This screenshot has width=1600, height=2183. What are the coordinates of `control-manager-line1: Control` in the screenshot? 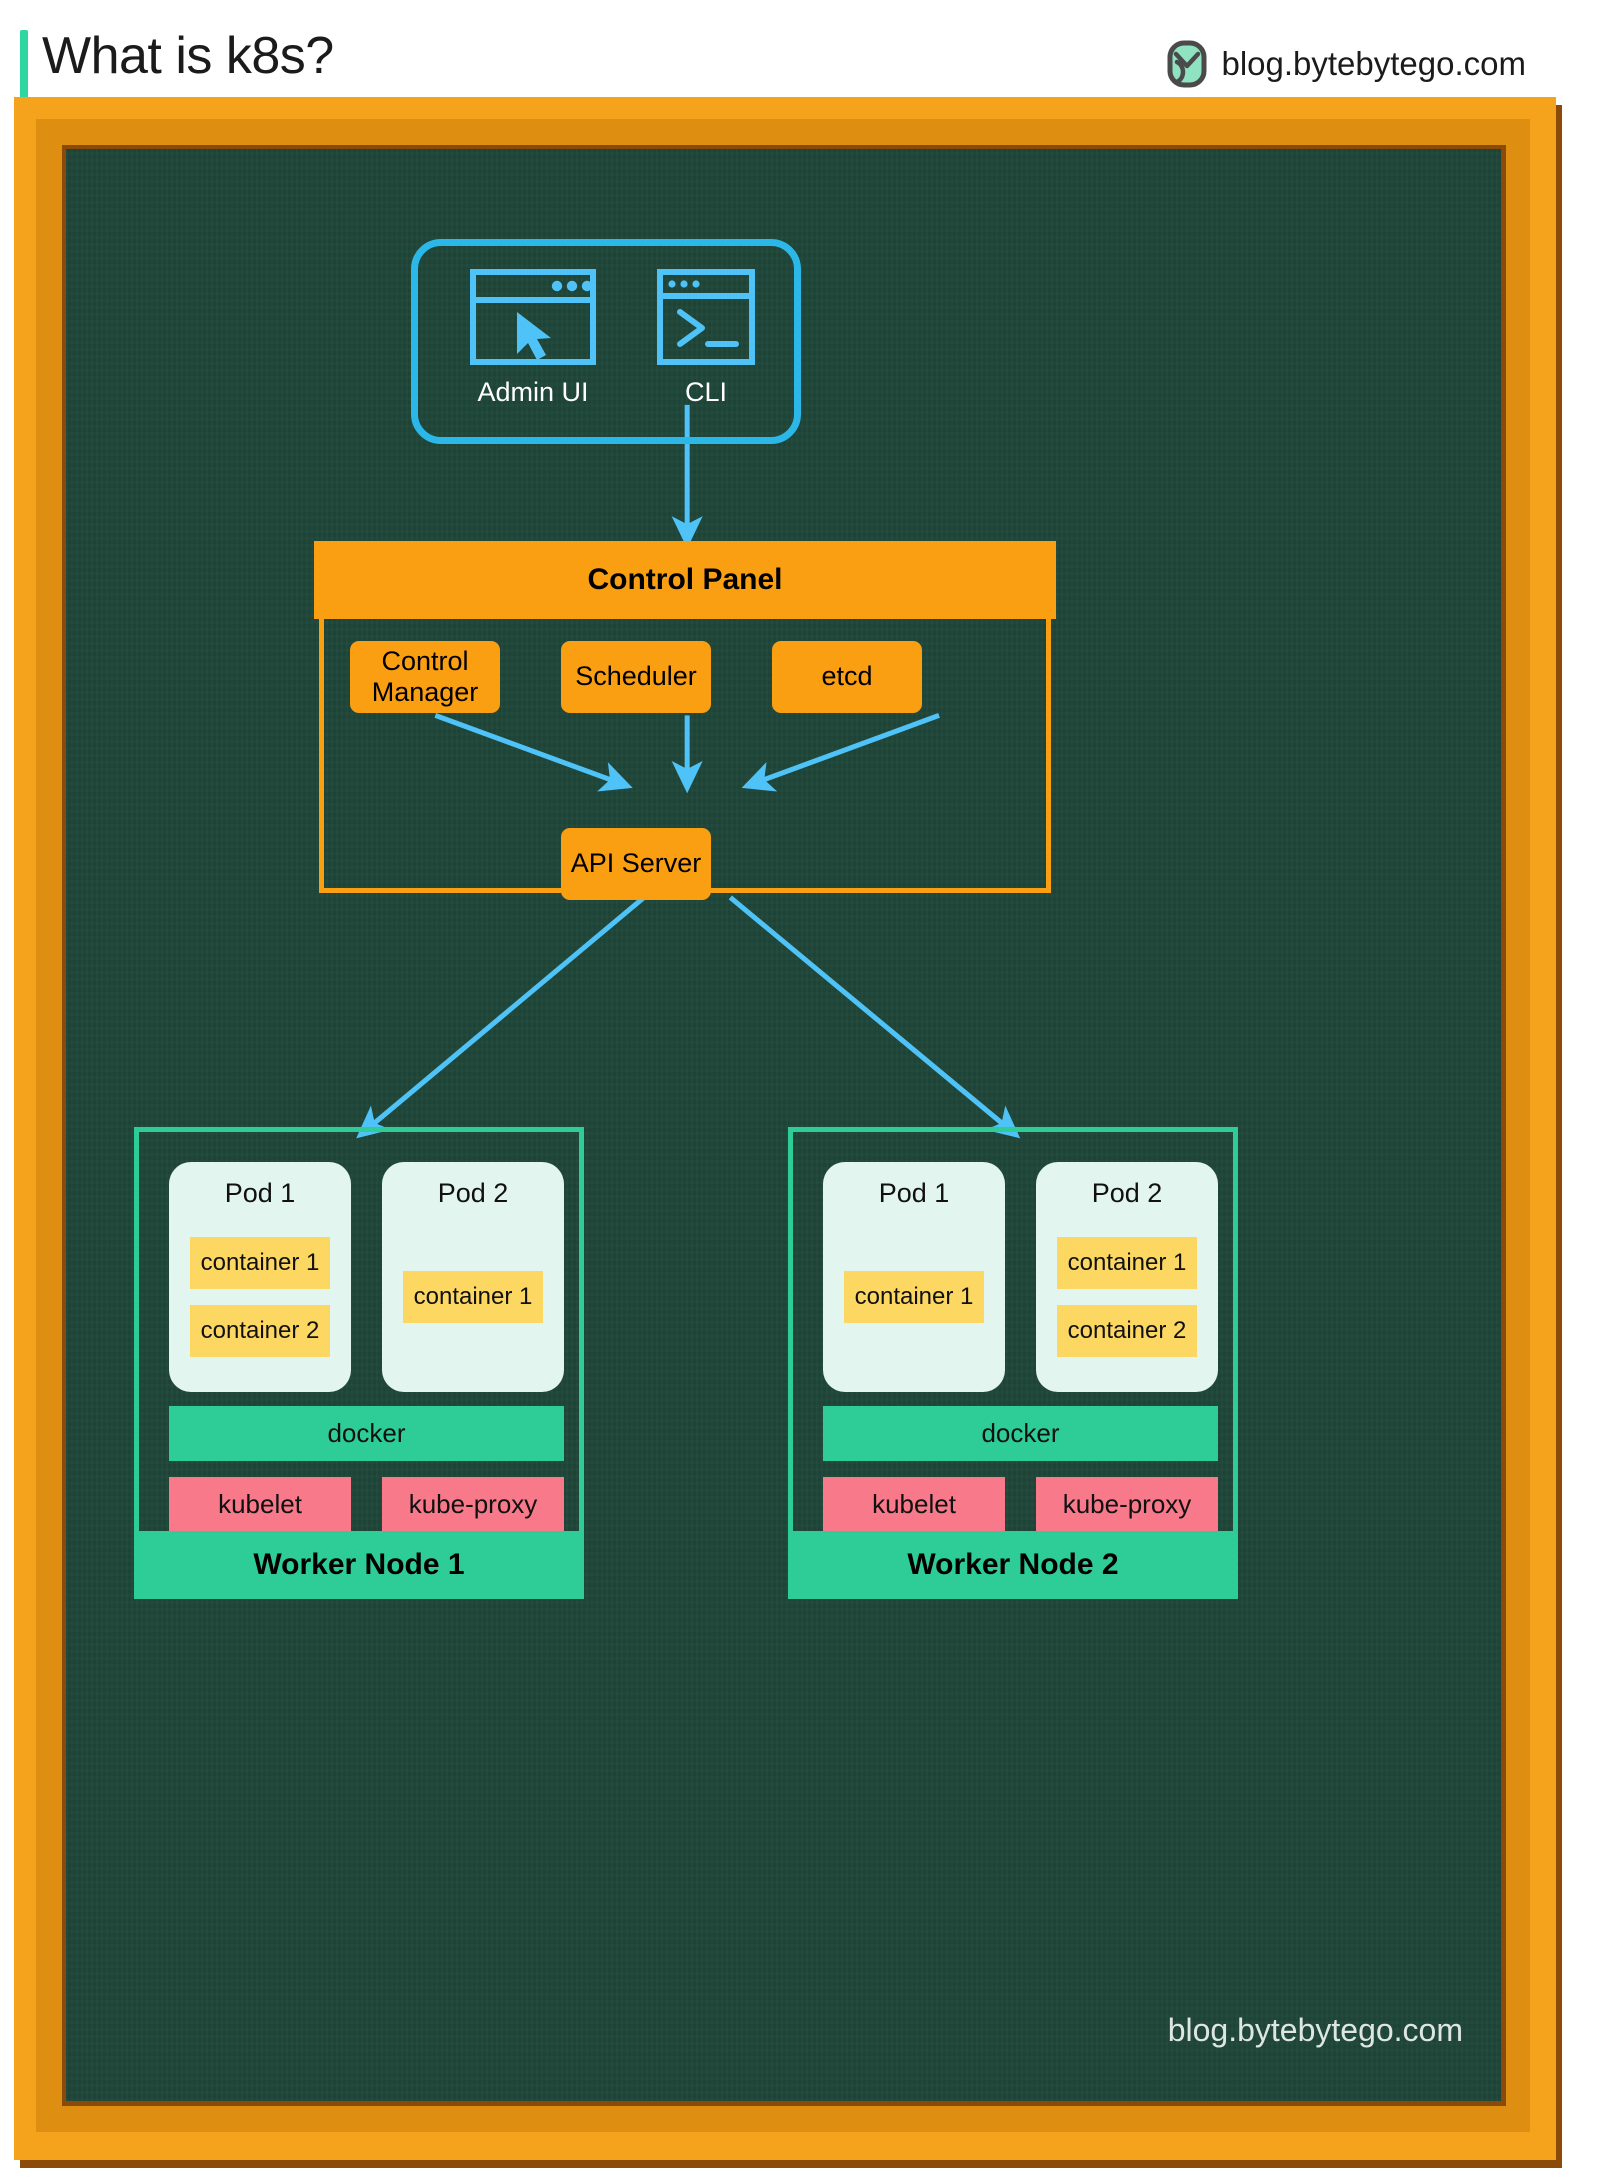 It's located at (425, 660).